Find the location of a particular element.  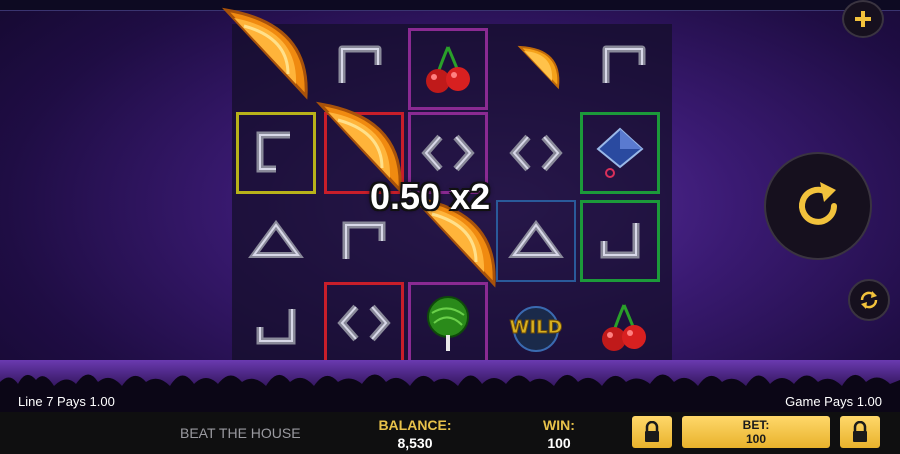

balance-value: 8,530 is located at coordinates (415, 443).